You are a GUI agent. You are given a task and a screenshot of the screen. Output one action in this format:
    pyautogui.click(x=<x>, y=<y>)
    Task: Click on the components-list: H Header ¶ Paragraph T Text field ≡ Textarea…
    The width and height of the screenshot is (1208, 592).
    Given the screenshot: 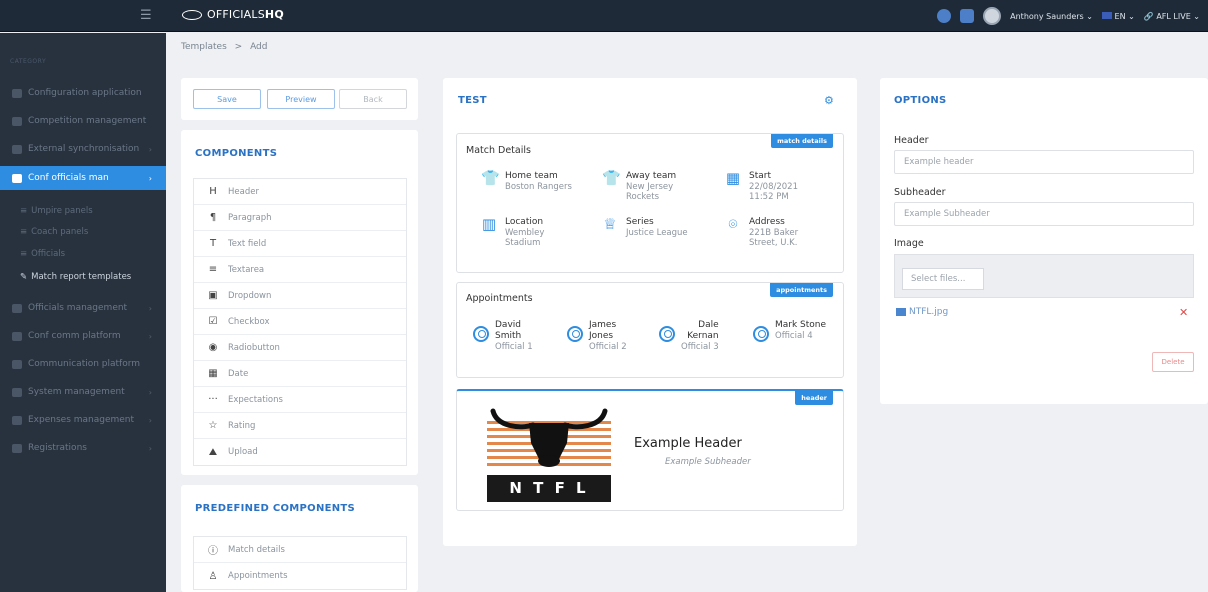 What is the action you would take?
    pyautogui.click(x=300, y=322)
    